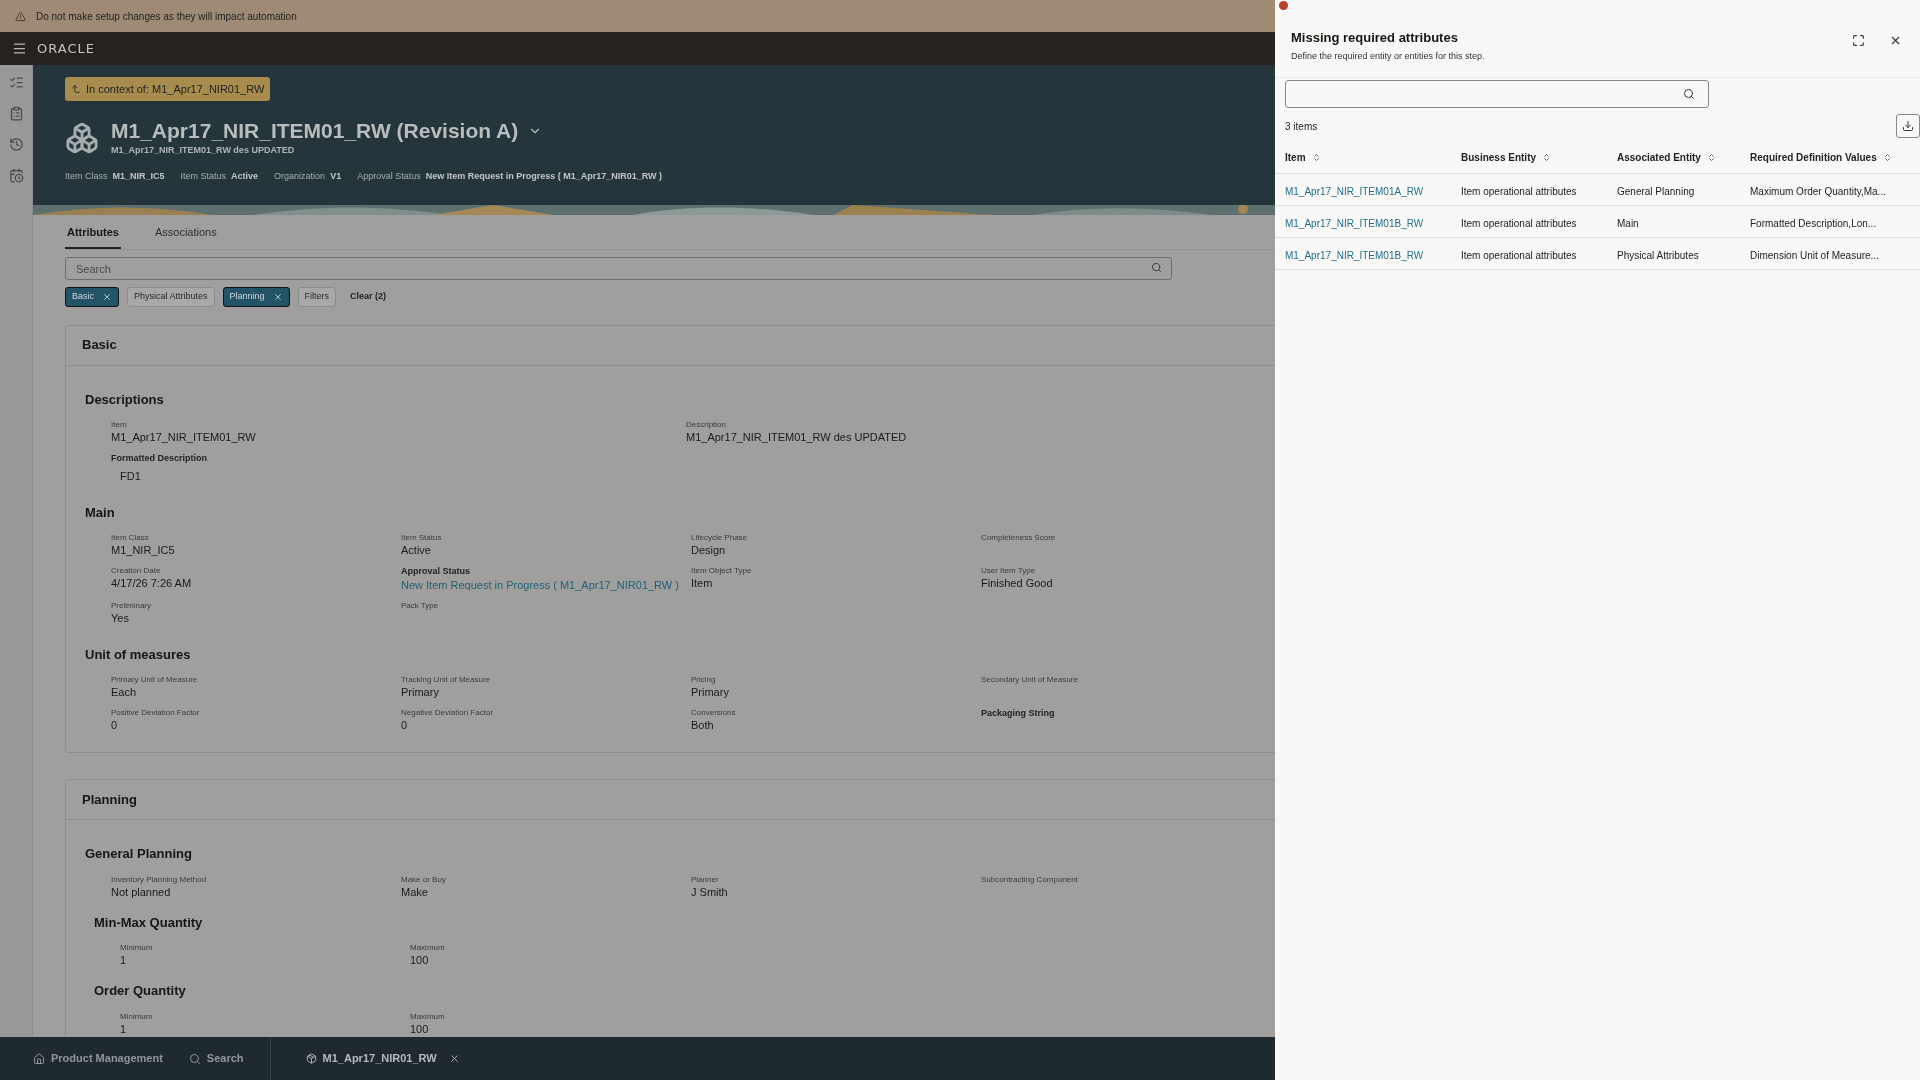  What do you see at coordinates (618, 268) in the screenshot?
I see `search-field: Search` at bounding box center [618, 268].